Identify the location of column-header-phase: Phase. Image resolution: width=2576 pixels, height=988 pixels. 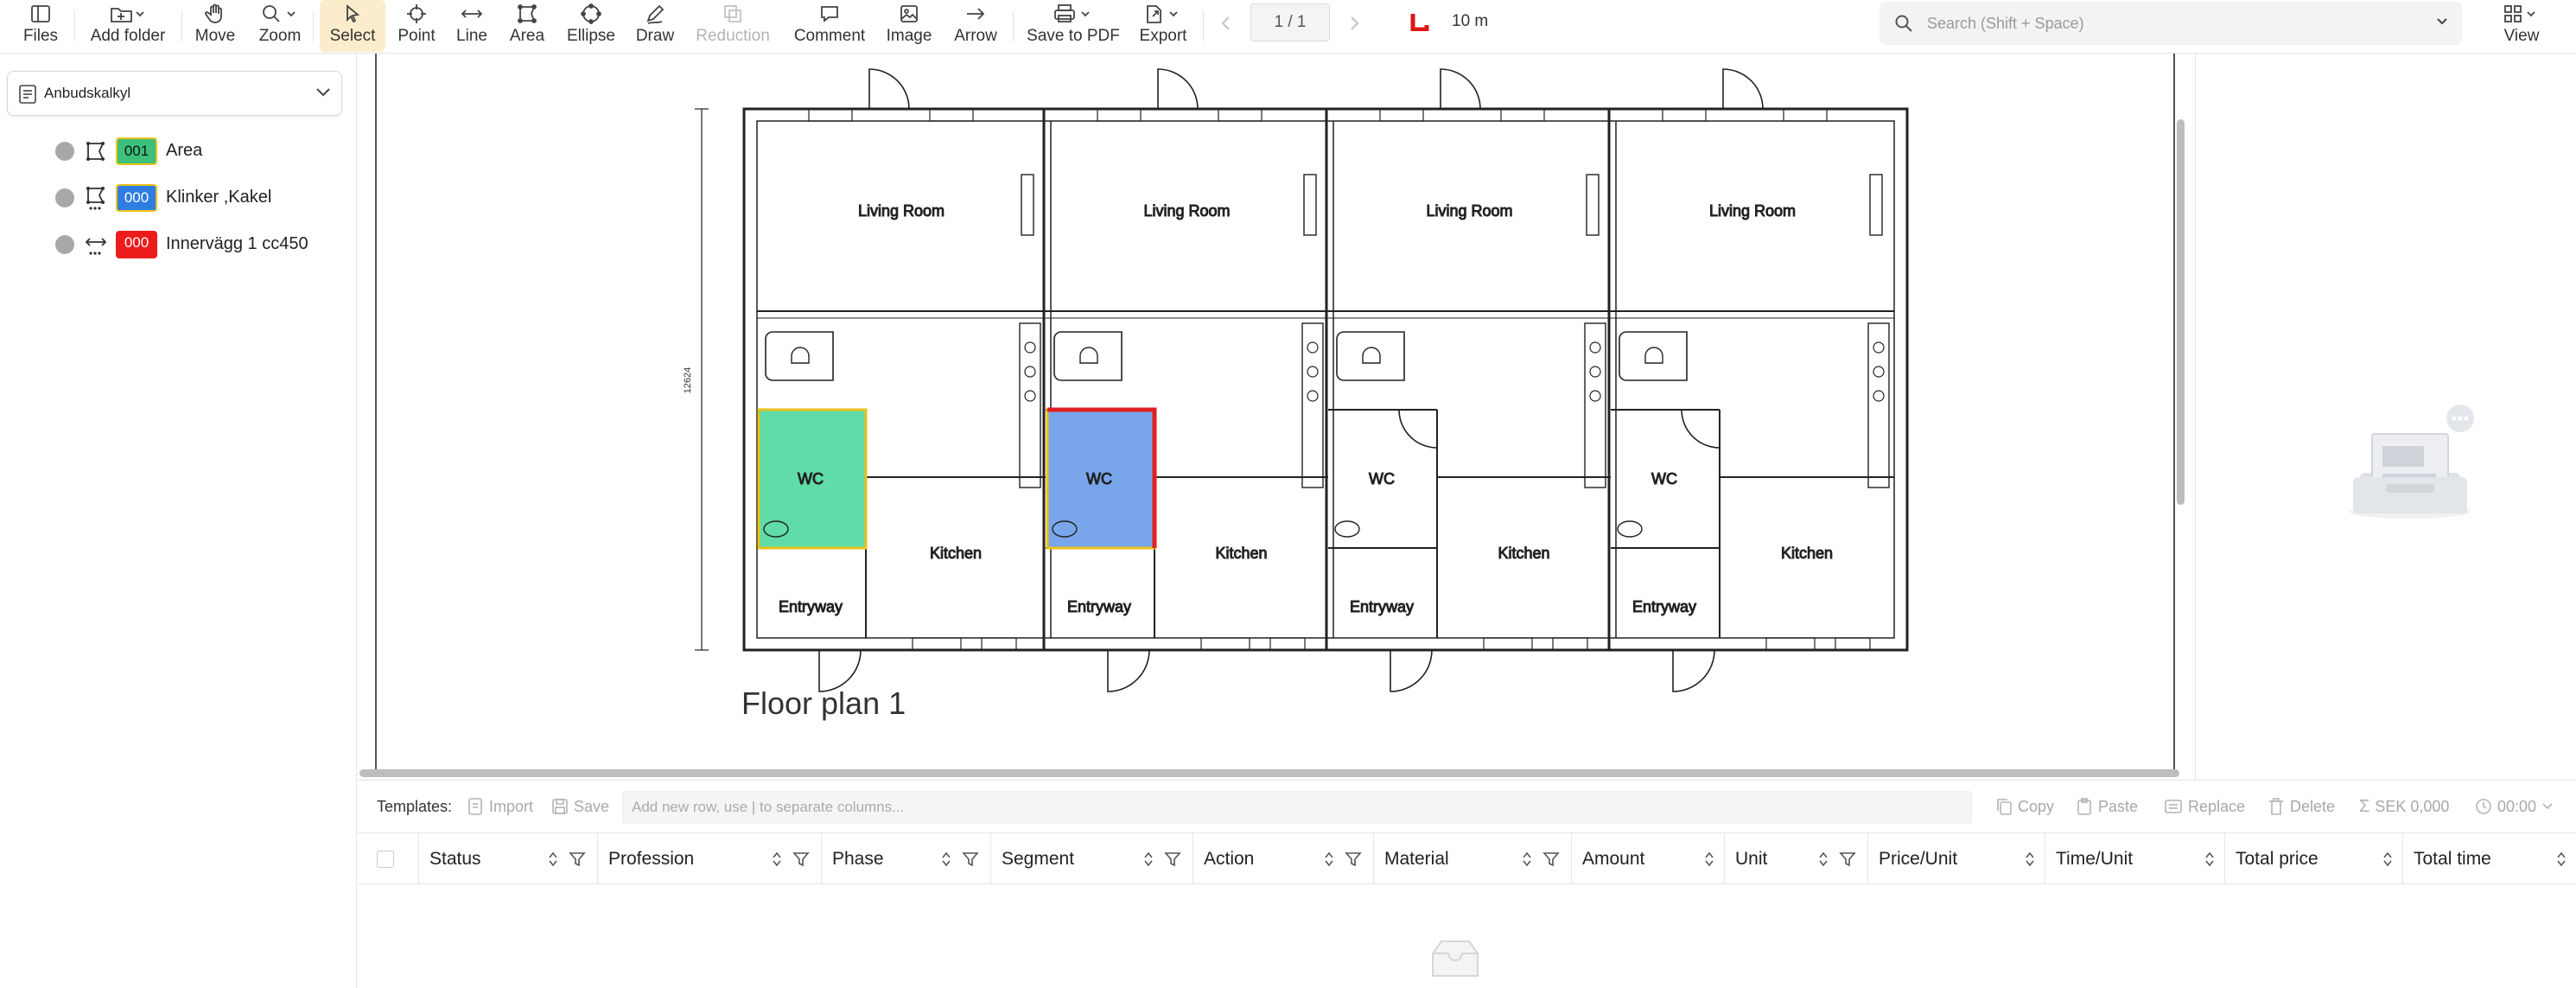
(906, 858).